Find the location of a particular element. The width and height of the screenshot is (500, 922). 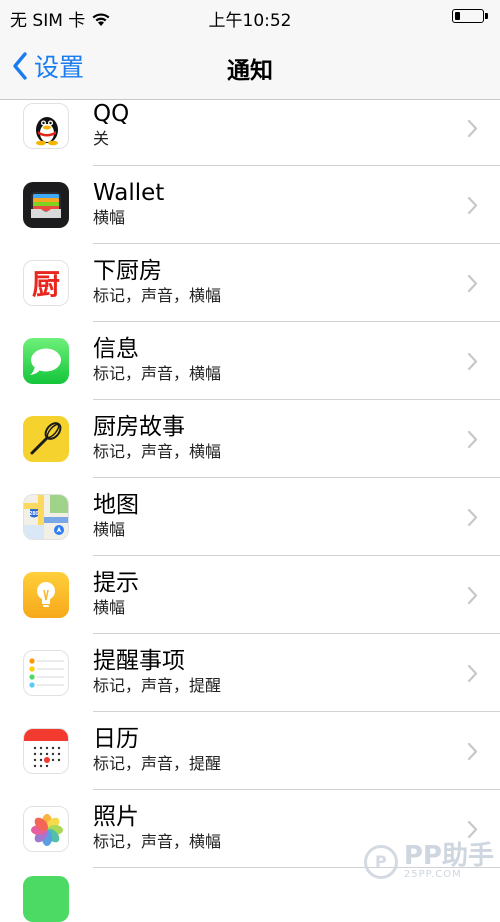

battery-icon is located at coordinates (470, 16).